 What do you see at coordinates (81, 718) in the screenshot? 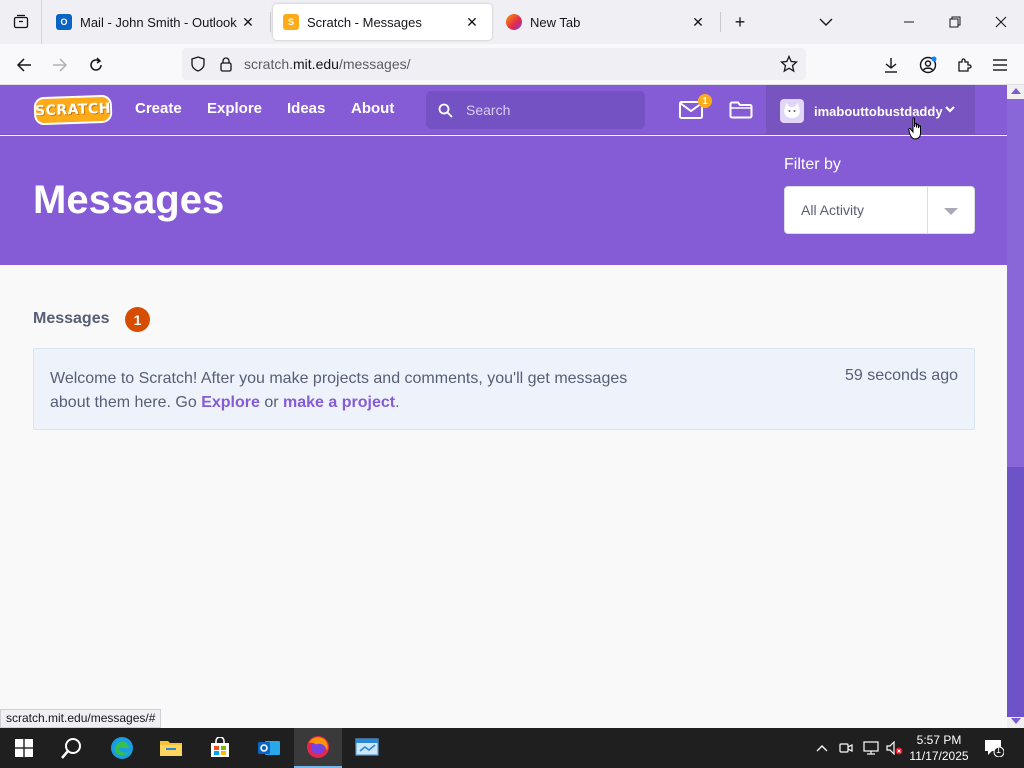
I see `status-bar-url: scratch.mit.edu/messages/#` at bounding box center [81, 718].